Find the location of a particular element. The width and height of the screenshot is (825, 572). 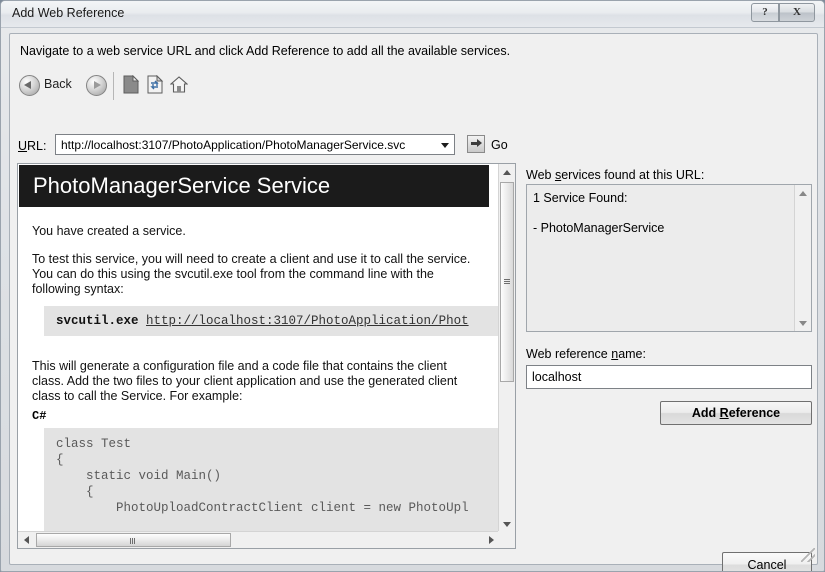

resize-grip is located at coordinates (808, 555).